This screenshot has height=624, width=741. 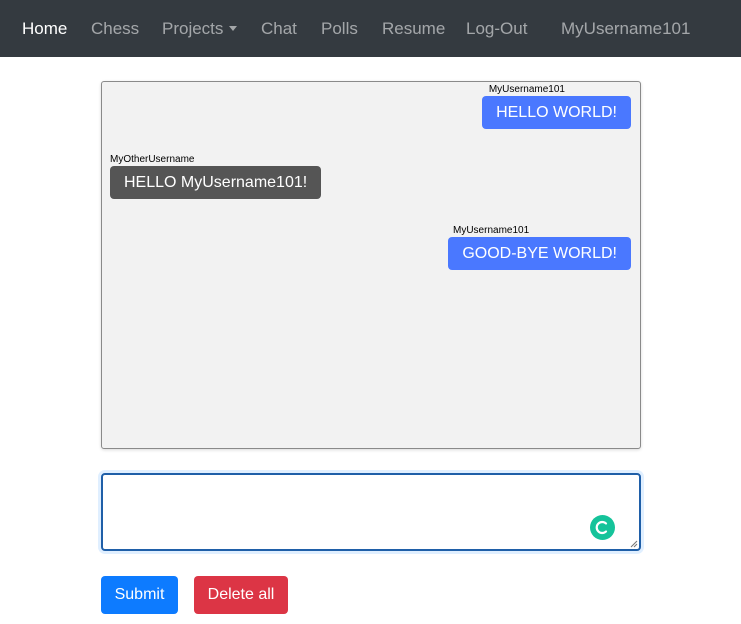 I want to click on nav-chat: Chat, so click(x=279, y=28).